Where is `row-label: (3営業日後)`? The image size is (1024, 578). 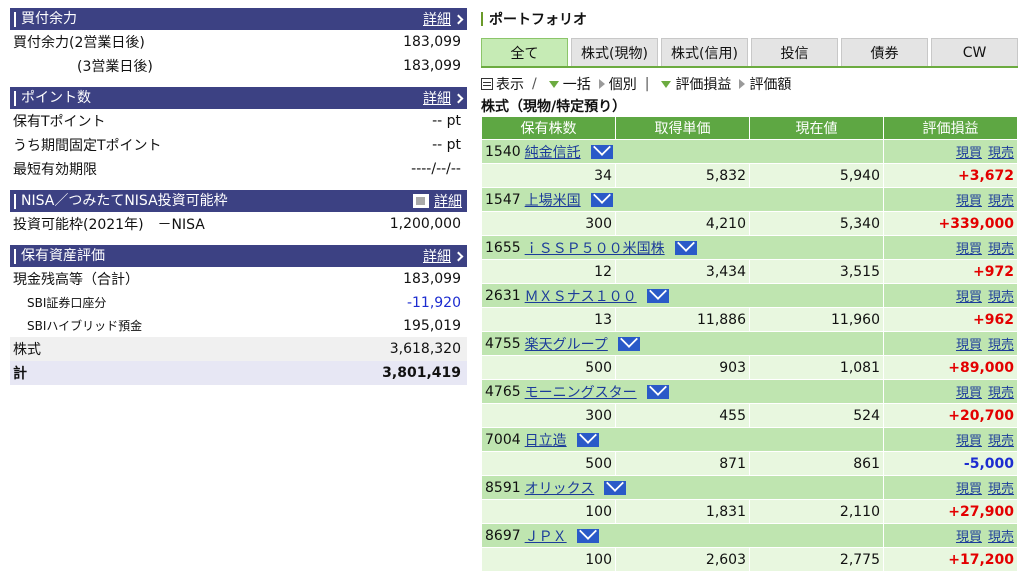 row-label: (3営業日後) is located at coordinates (115, 67).